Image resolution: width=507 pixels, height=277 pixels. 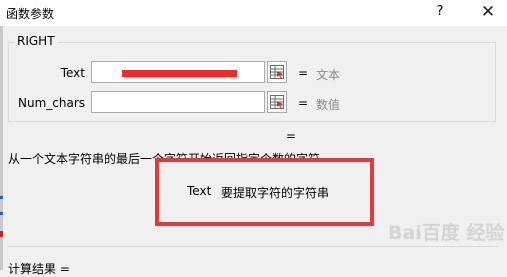 I want to click on help-button: ?, so click(x=440, y=12).